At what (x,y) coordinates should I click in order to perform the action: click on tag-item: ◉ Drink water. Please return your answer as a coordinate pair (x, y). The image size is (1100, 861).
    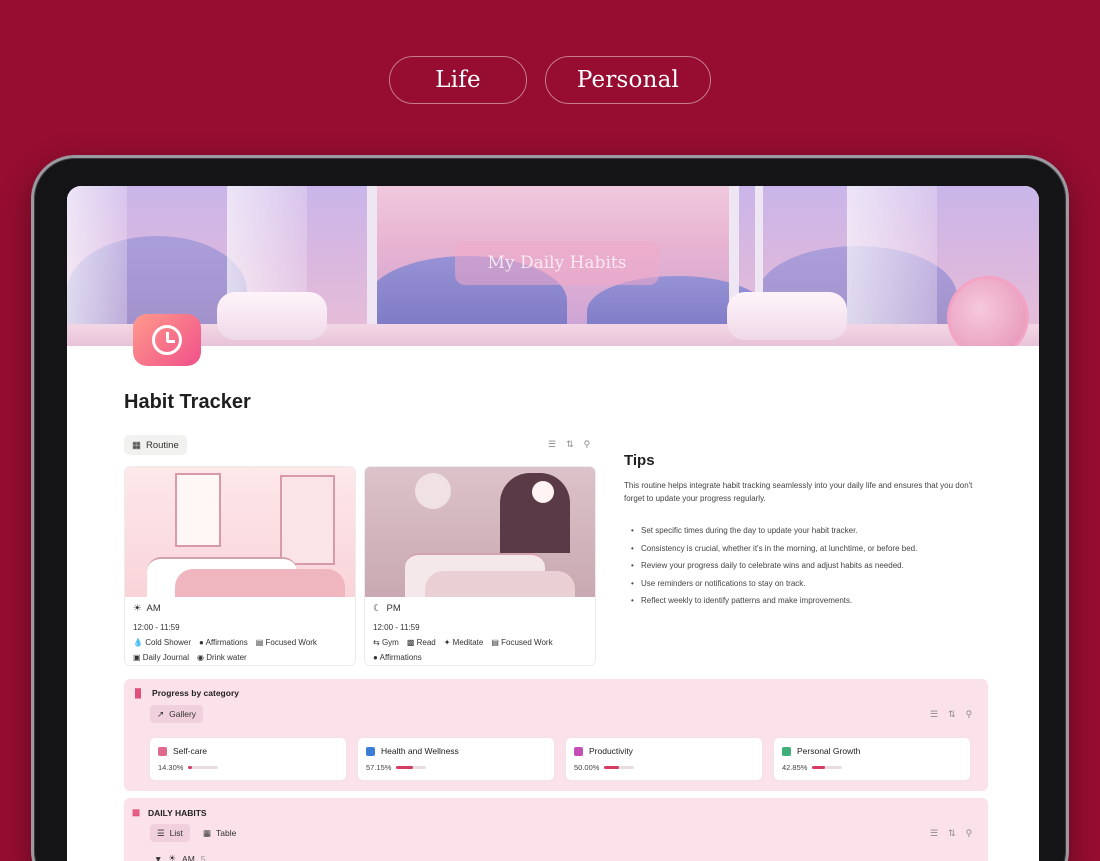
    Looking at the image, I should click on (222, 657).